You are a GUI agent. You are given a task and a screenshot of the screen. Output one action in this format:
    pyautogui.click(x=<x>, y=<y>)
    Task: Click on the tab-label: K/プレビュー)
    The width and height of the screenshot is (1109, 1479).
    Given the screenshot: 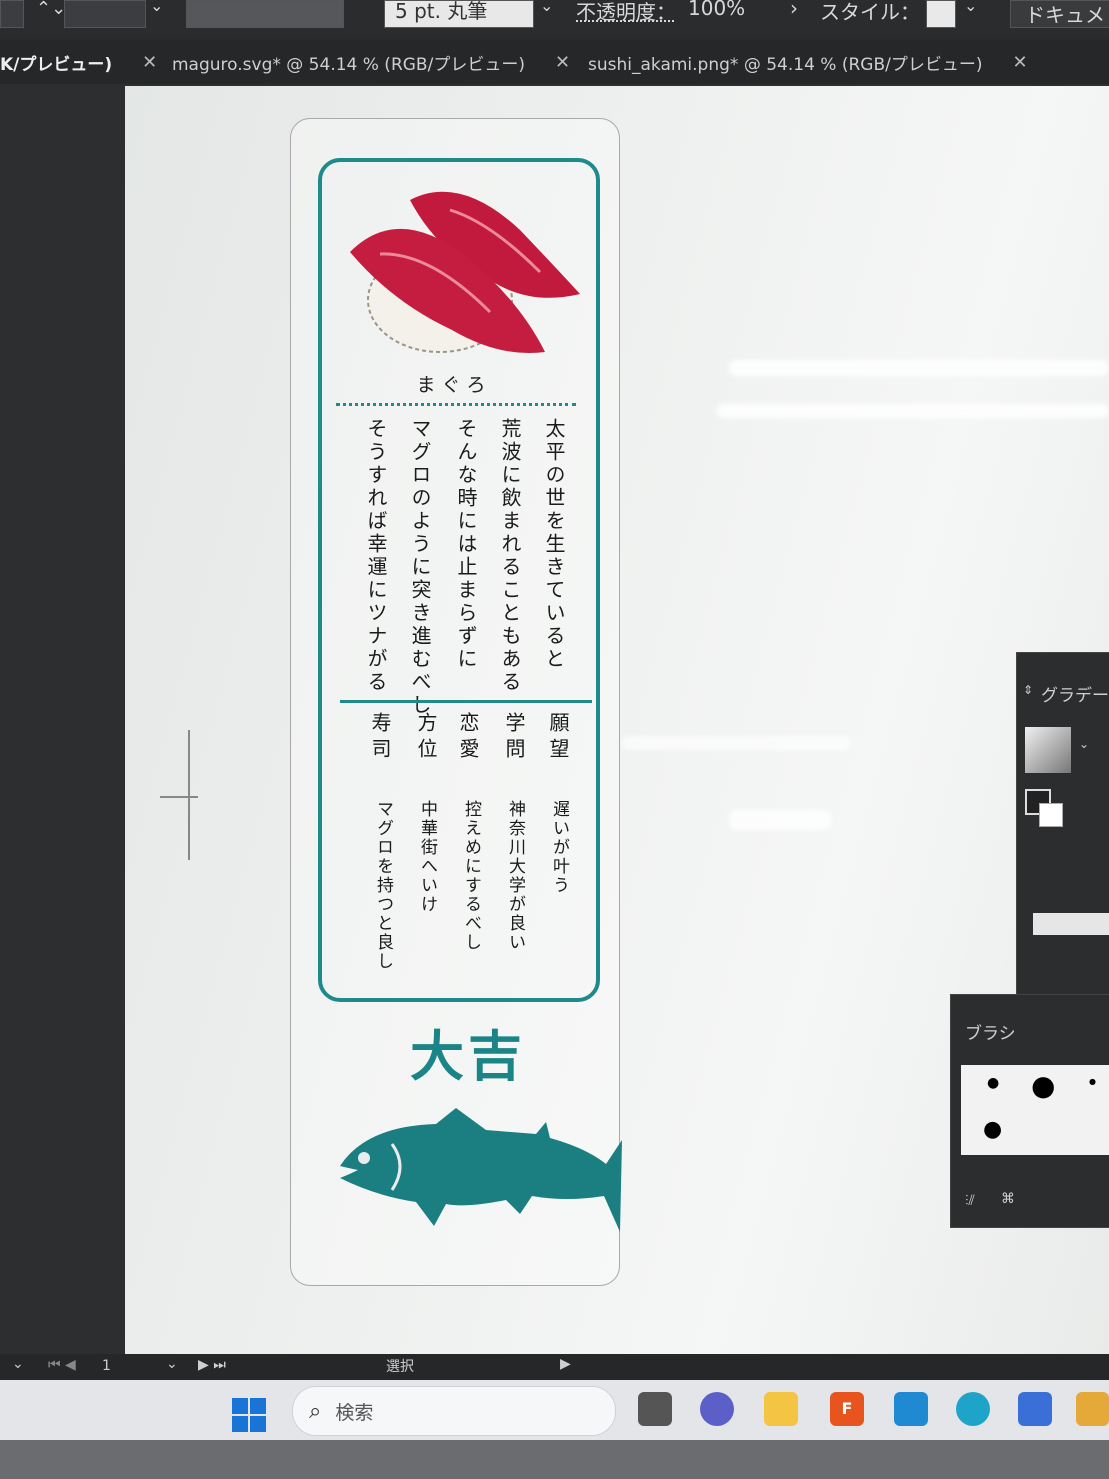 What is the action you would take?
    pyautogui.click(x=56, y=64)
    